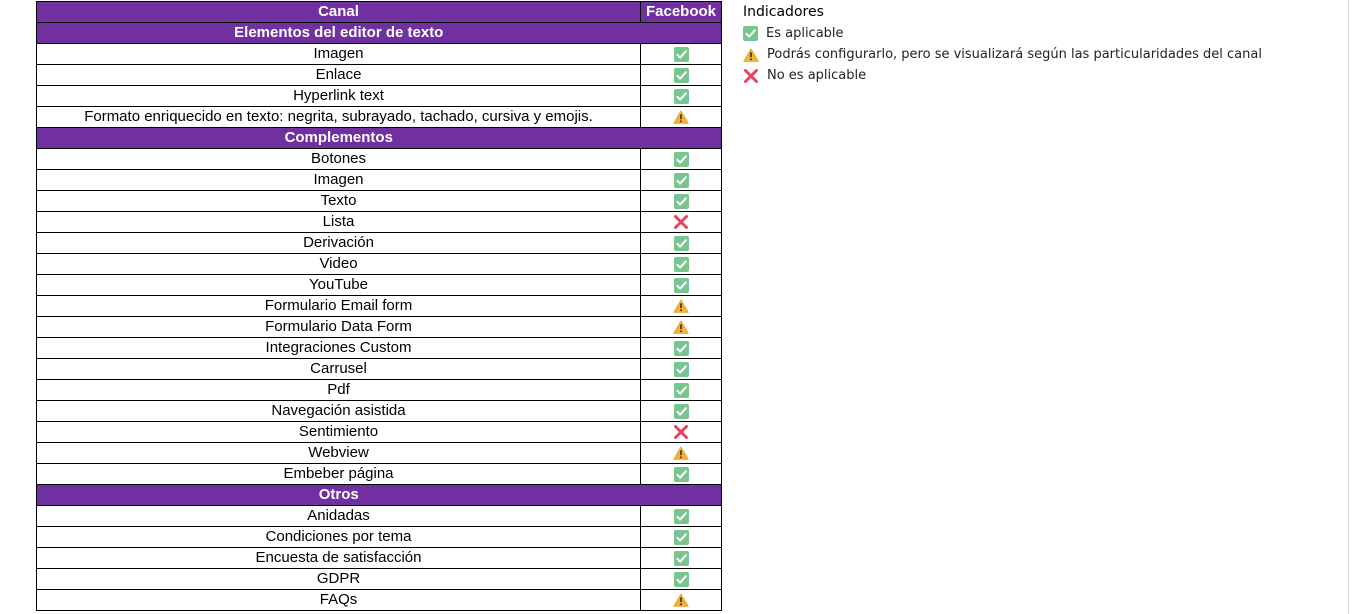  What do you see at coordinates (338, 264) in the screenshot?
I see `feature-label: Video` at bounding box center [338, 264].